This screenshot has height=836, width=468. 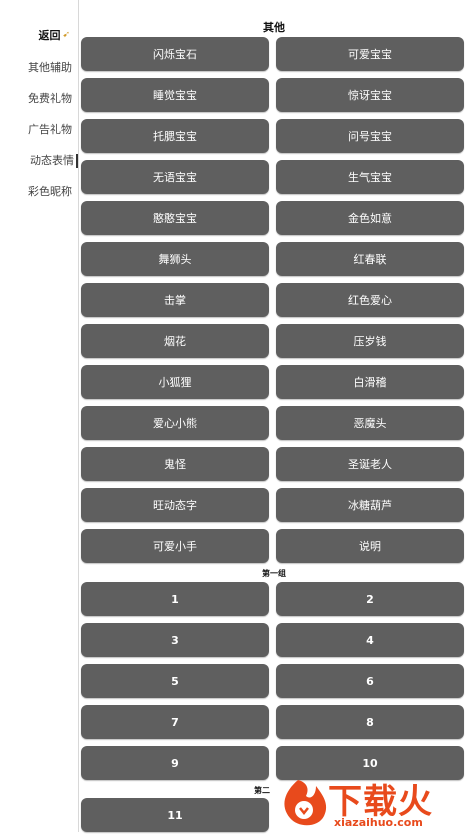 What do you see at coordinates (175, 177) in the screenshot?
I see `emoji-button: 无语宝宝` at bounding box center [175, 177].